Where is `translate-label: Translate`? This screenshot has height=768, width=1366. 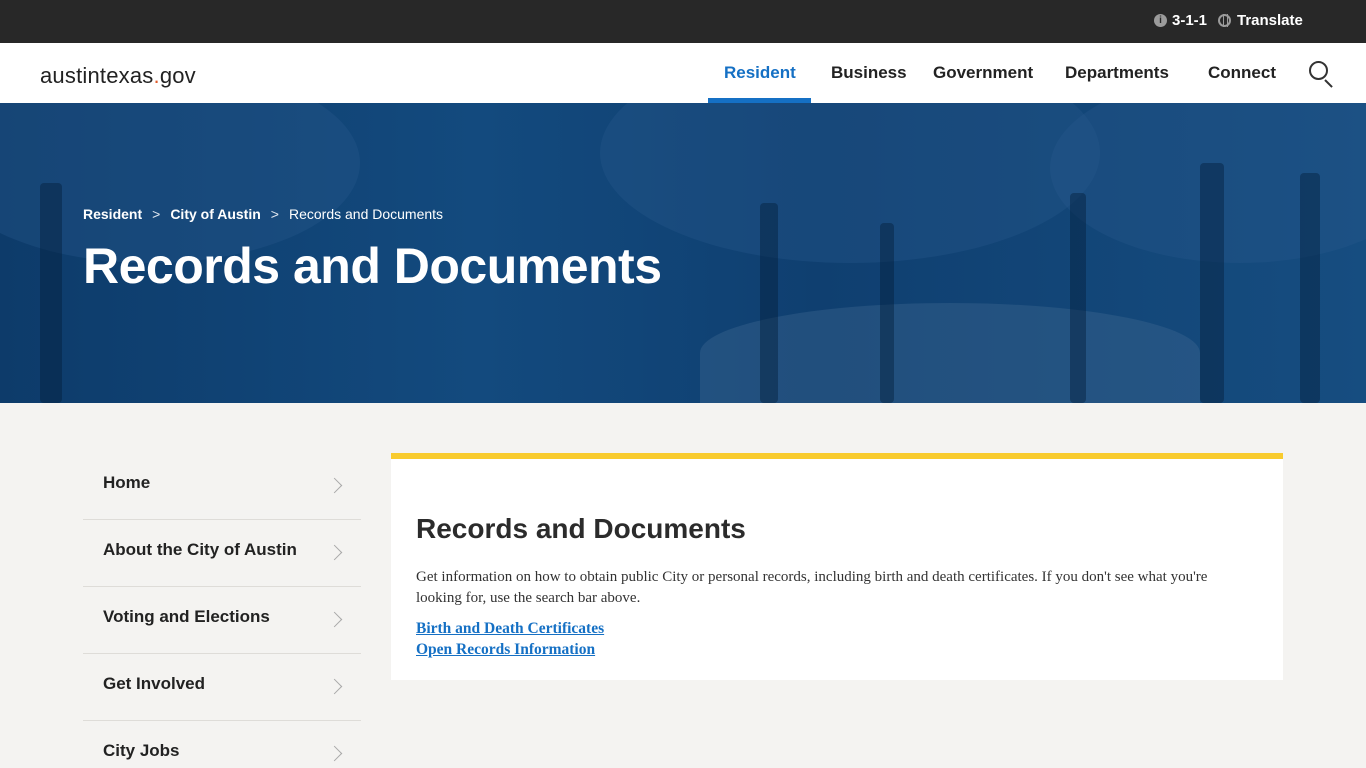 translate-label: Translate is located at coordinates (1270, 20).